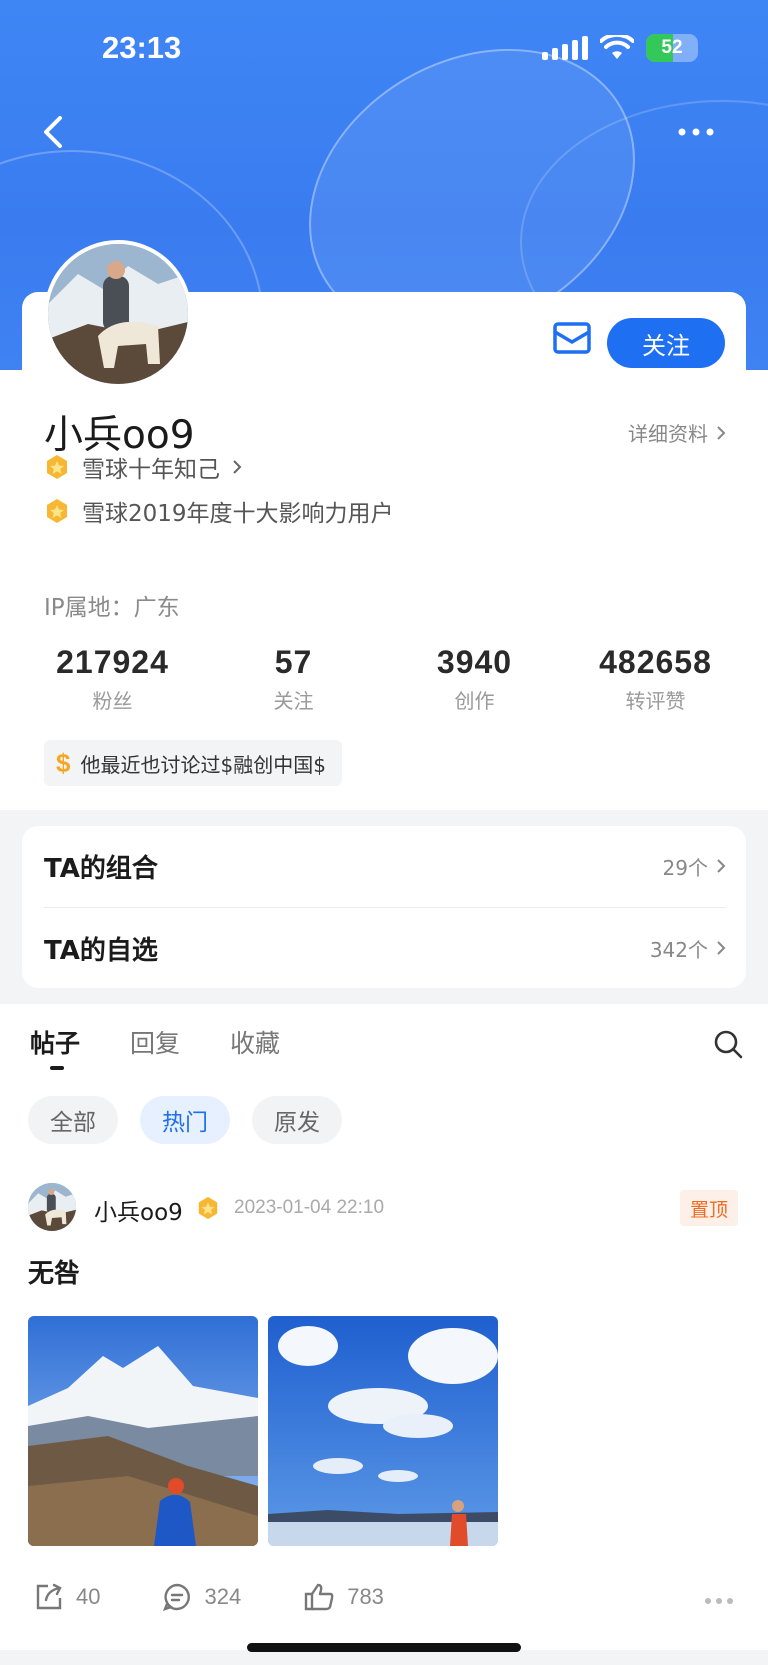 This screenshot has width=768, height=1665. Describe the element at coordinates (297, 1120) in the screenshot. I see `filter-original: 原发` at that location.